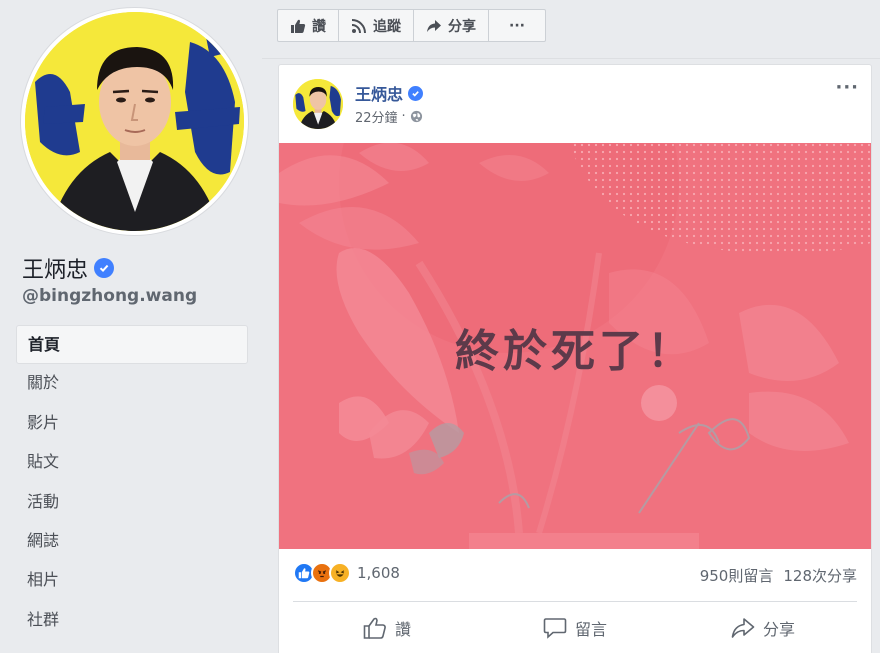  I want to click on post-comment-label: 留言, so click(590, 629).